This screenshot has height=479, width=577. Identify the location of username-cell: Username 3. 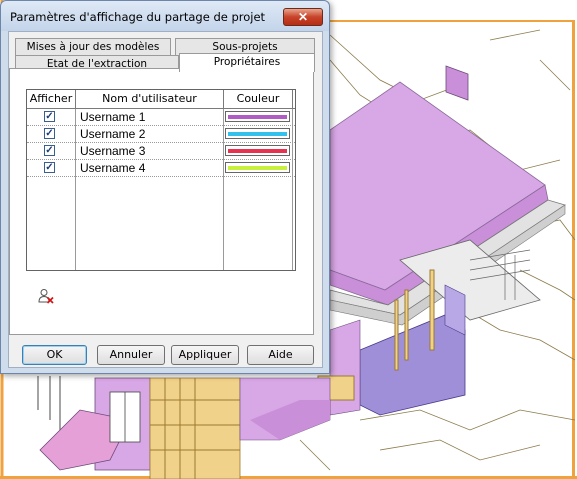
(113, 151).